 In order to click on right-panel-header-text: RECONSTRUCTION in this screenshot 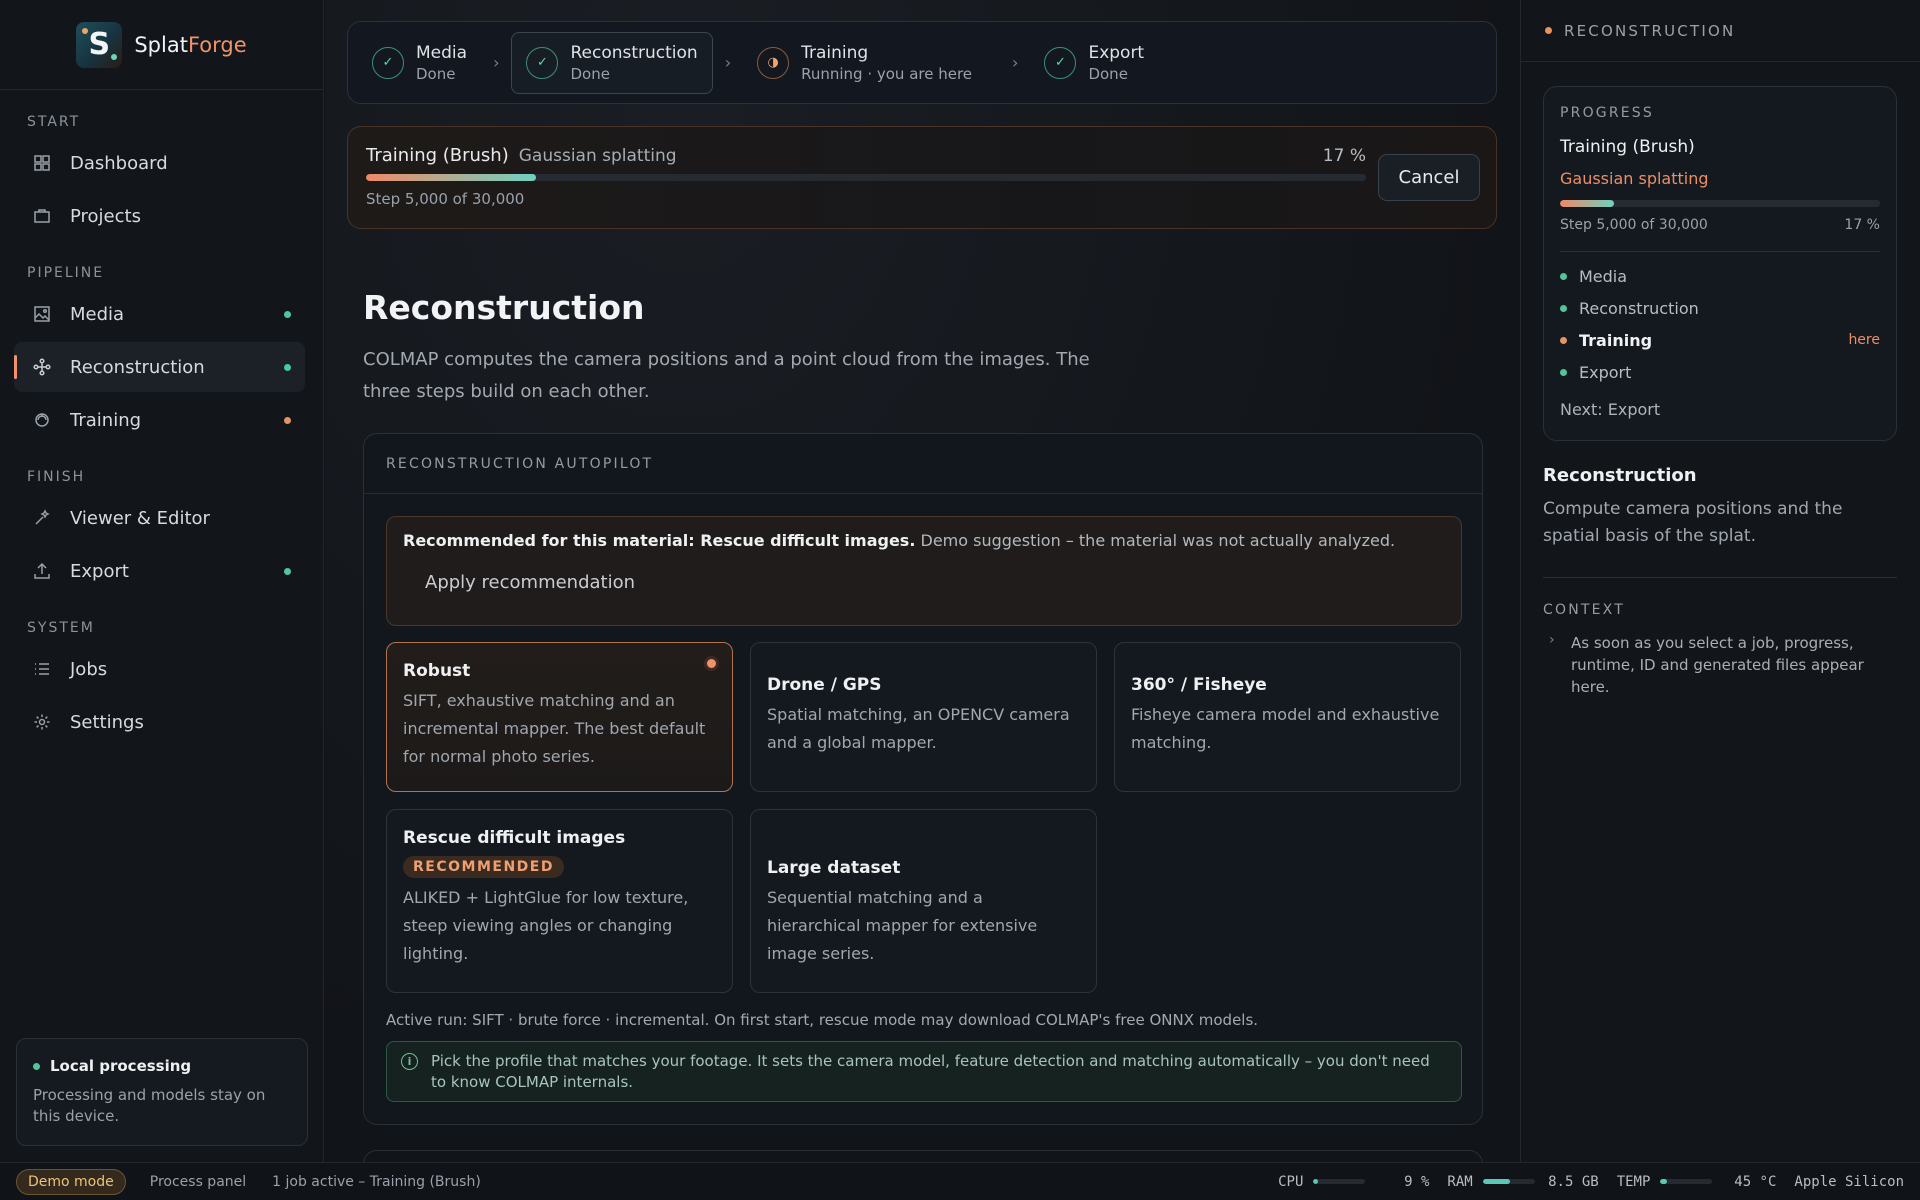, I will do `click(1650, 30)`.